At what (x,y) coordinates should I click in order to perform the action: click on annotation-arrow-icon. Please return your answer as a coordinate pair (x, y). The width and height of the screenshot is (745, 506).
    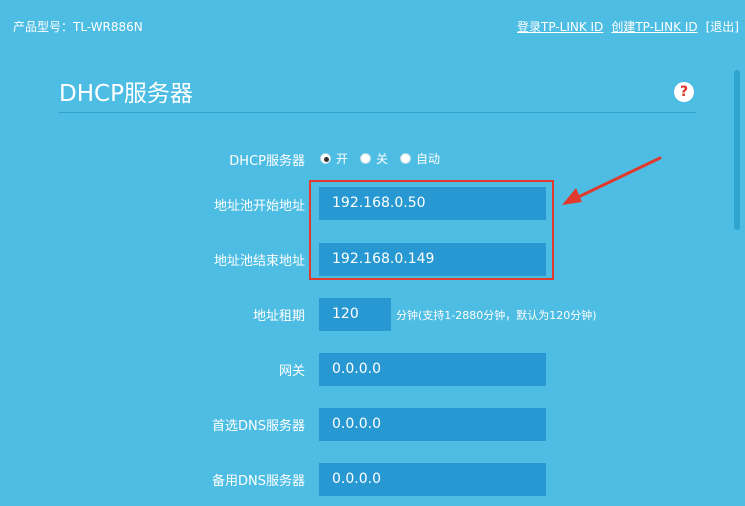
    Looking at the image, I should click on (612, 180).